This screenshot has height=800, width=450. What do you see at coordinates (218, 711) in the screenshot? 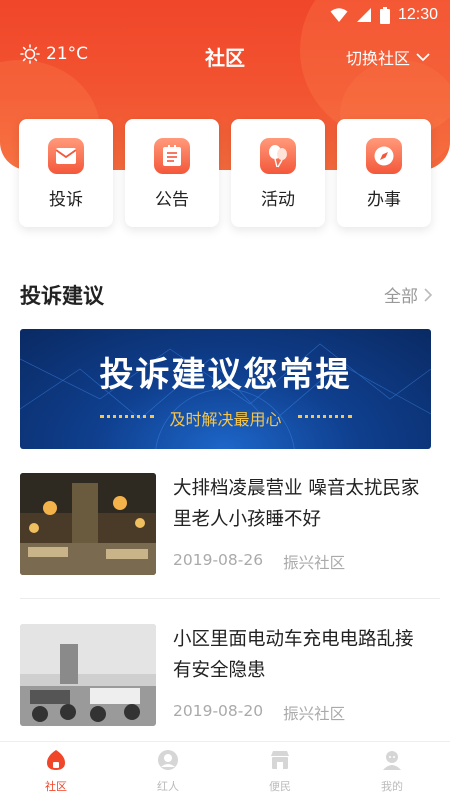
I see `news-date: 2019-08-20` at bounding box center [218, 711].